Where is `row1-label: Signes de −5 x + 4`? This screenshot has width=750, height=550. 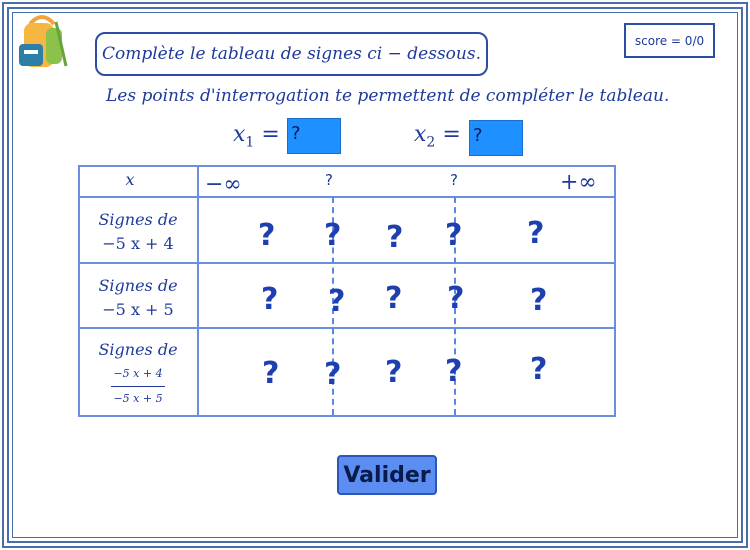
row1-label: Signes de −5 x + 4 is located at coordinates (138, 231).